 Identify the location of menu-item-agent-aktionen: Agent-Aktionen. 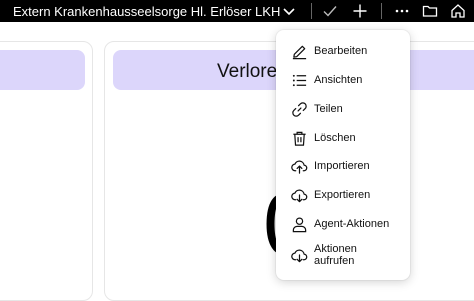
(343, 224).